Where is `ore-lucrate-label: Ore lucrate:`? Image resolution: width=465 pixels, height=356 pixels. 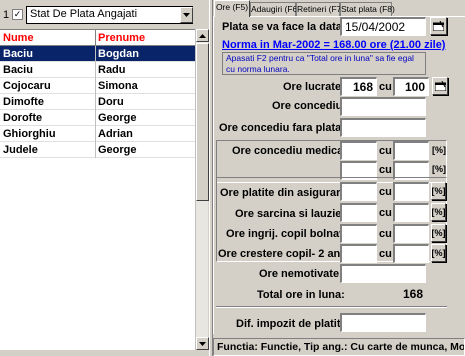 ore-lucrate-label: Ore lucrate: is located at coordinates (314, 87).